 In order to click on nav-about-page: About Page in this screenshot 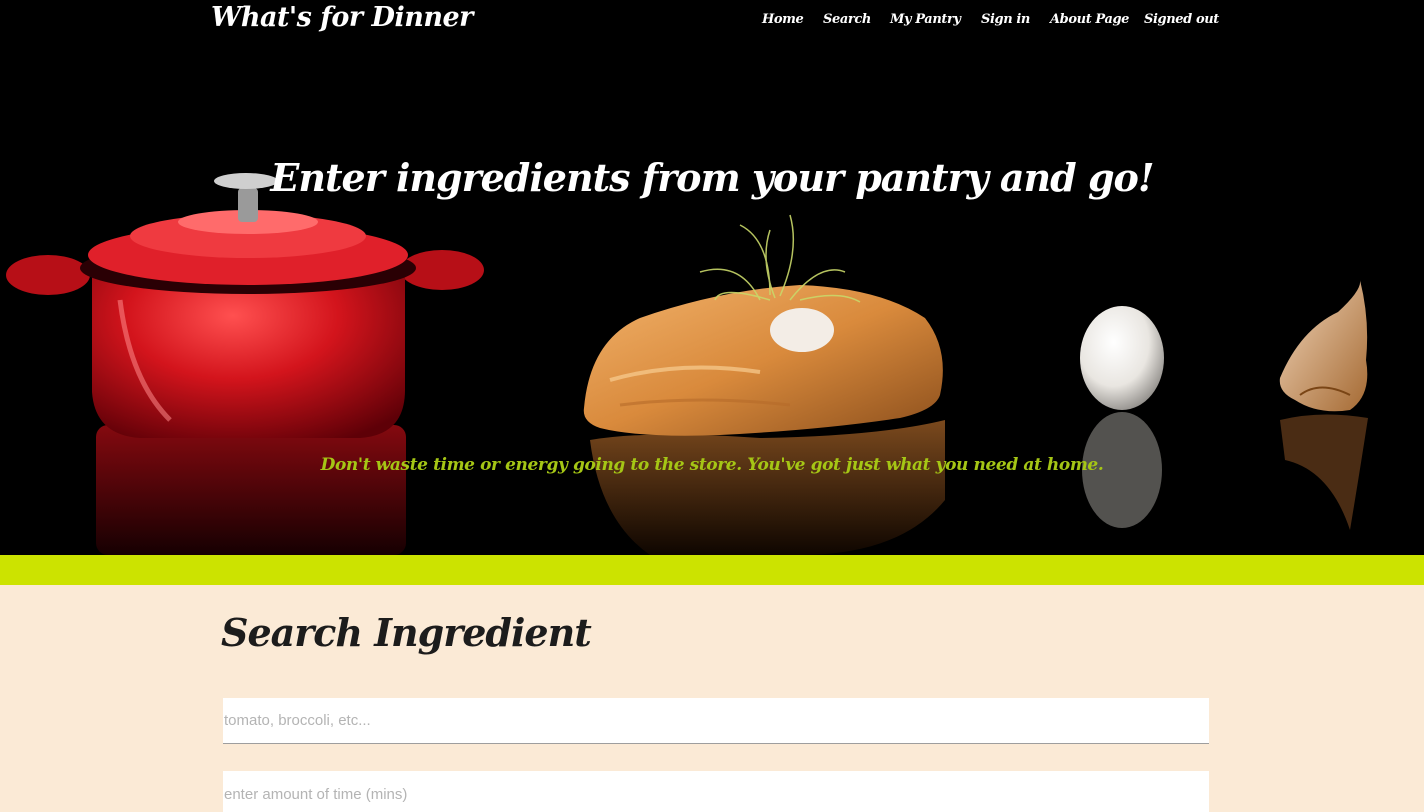, I will do `click(1089, 19)`.